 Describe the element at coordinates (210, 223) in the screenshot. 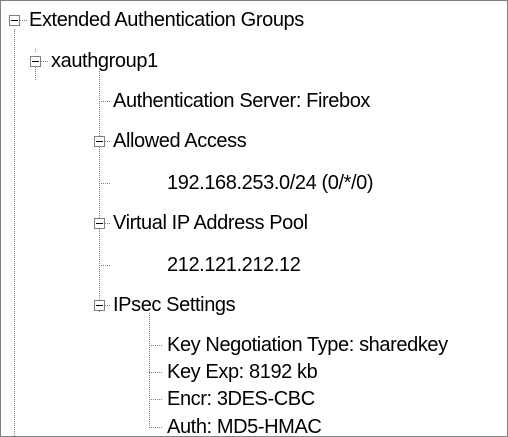

I see `tree-node-vip-pool: Virtual IP Address Pool` at that location.